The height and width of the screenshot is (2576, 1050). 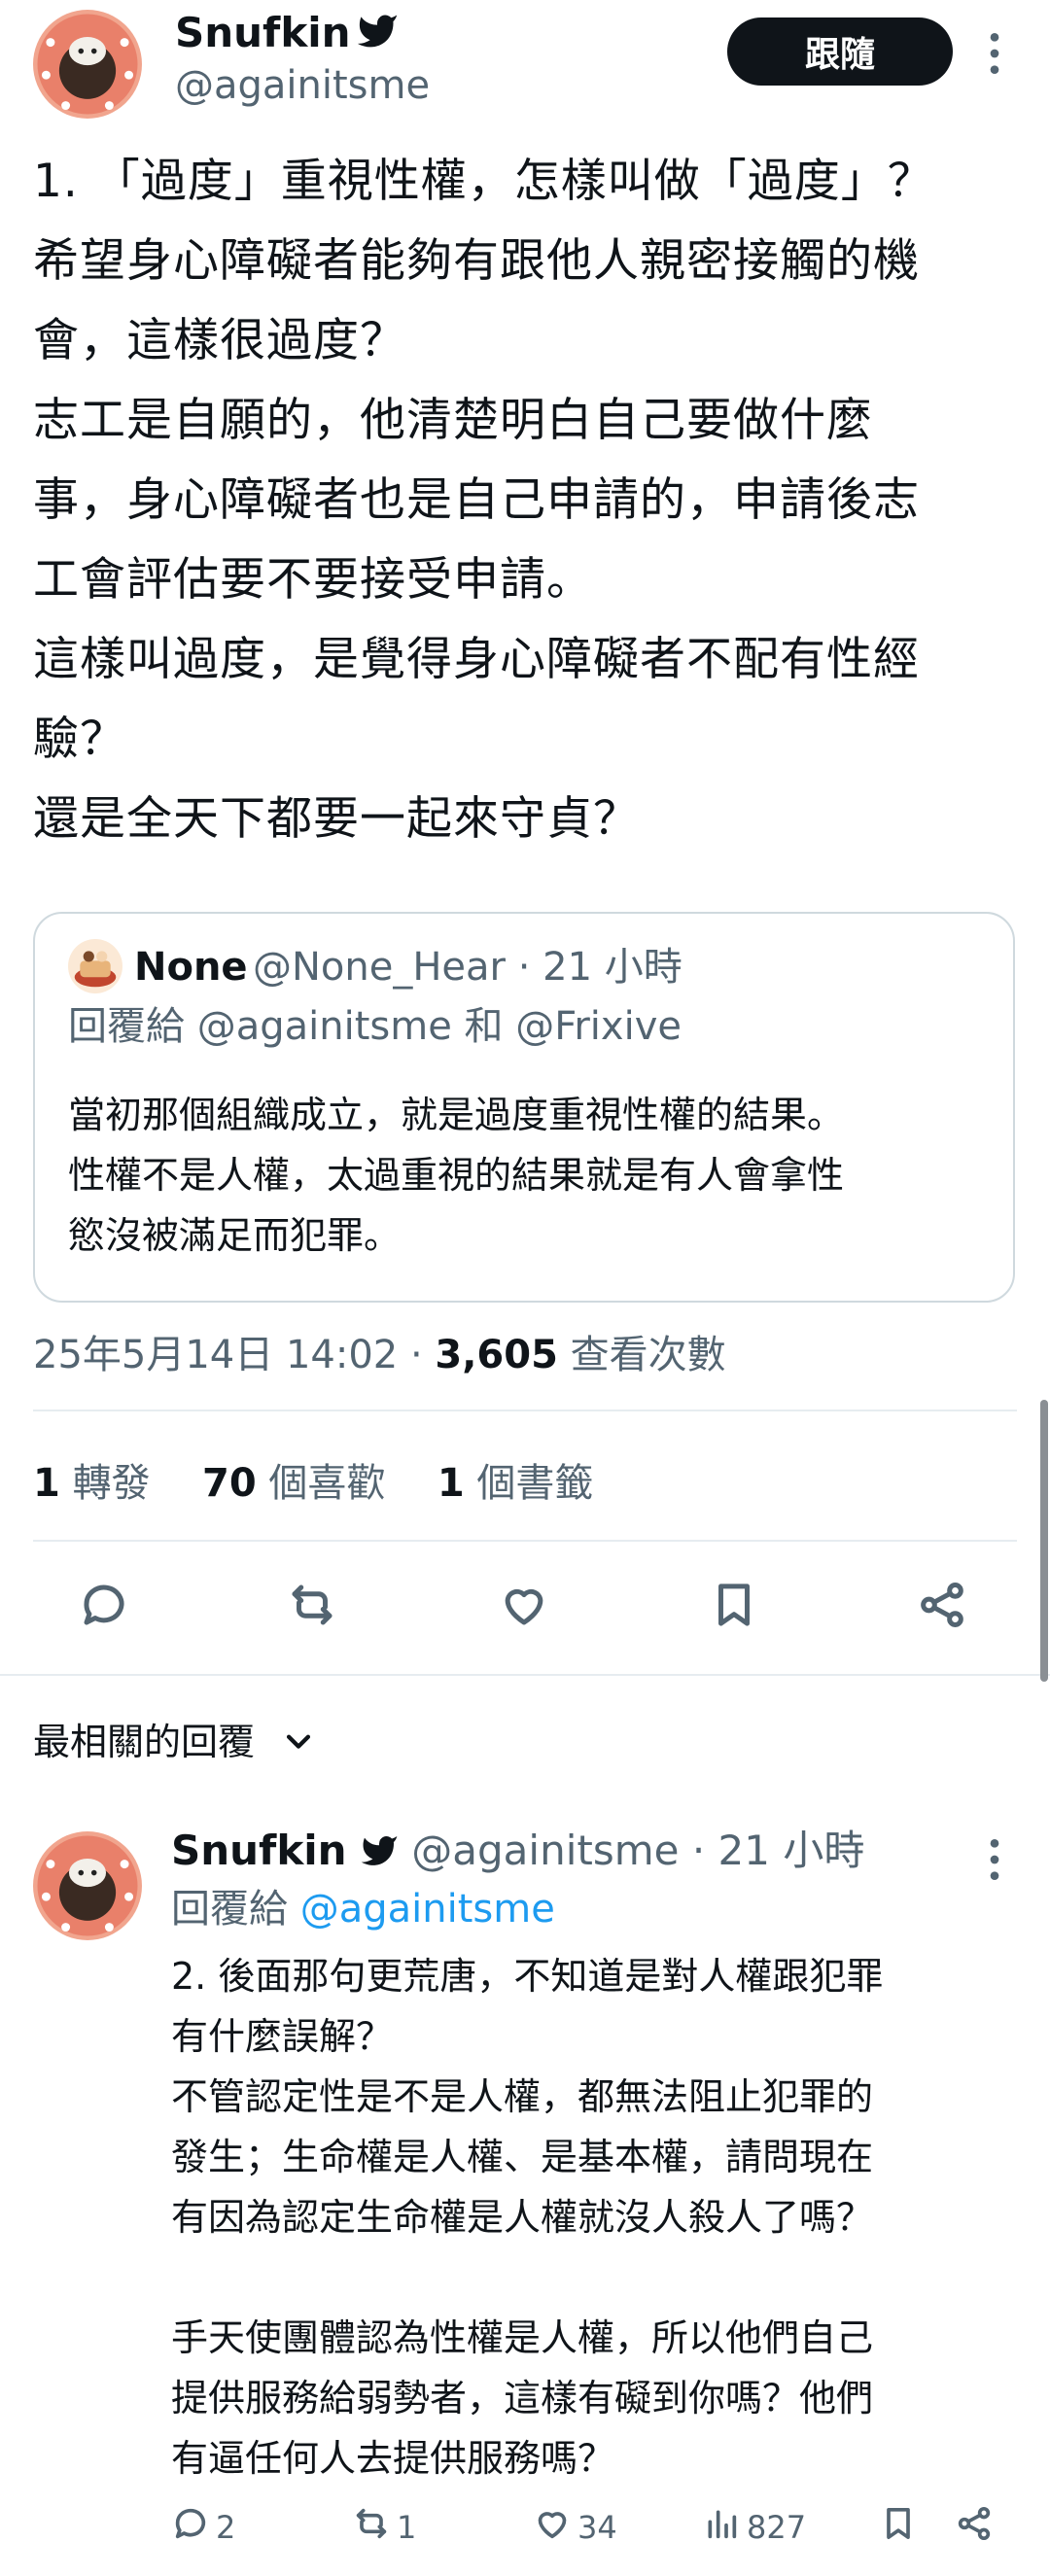 I want to click on reply-reply-action: 2, so click(x=203, y=2527).